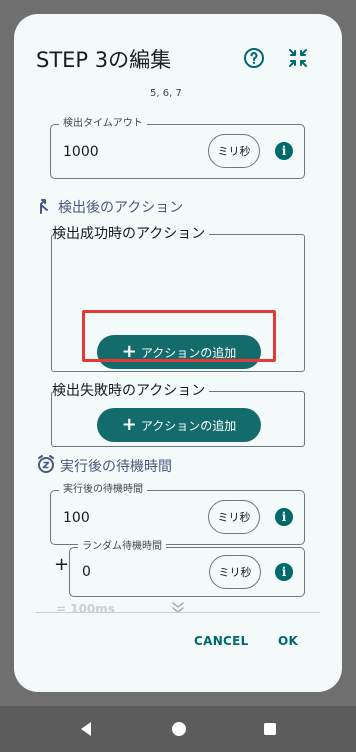 The height and width of the screenshot is (752, 356). I want to click on after-detection-title: 検出後のアクション, so click(121, 208).